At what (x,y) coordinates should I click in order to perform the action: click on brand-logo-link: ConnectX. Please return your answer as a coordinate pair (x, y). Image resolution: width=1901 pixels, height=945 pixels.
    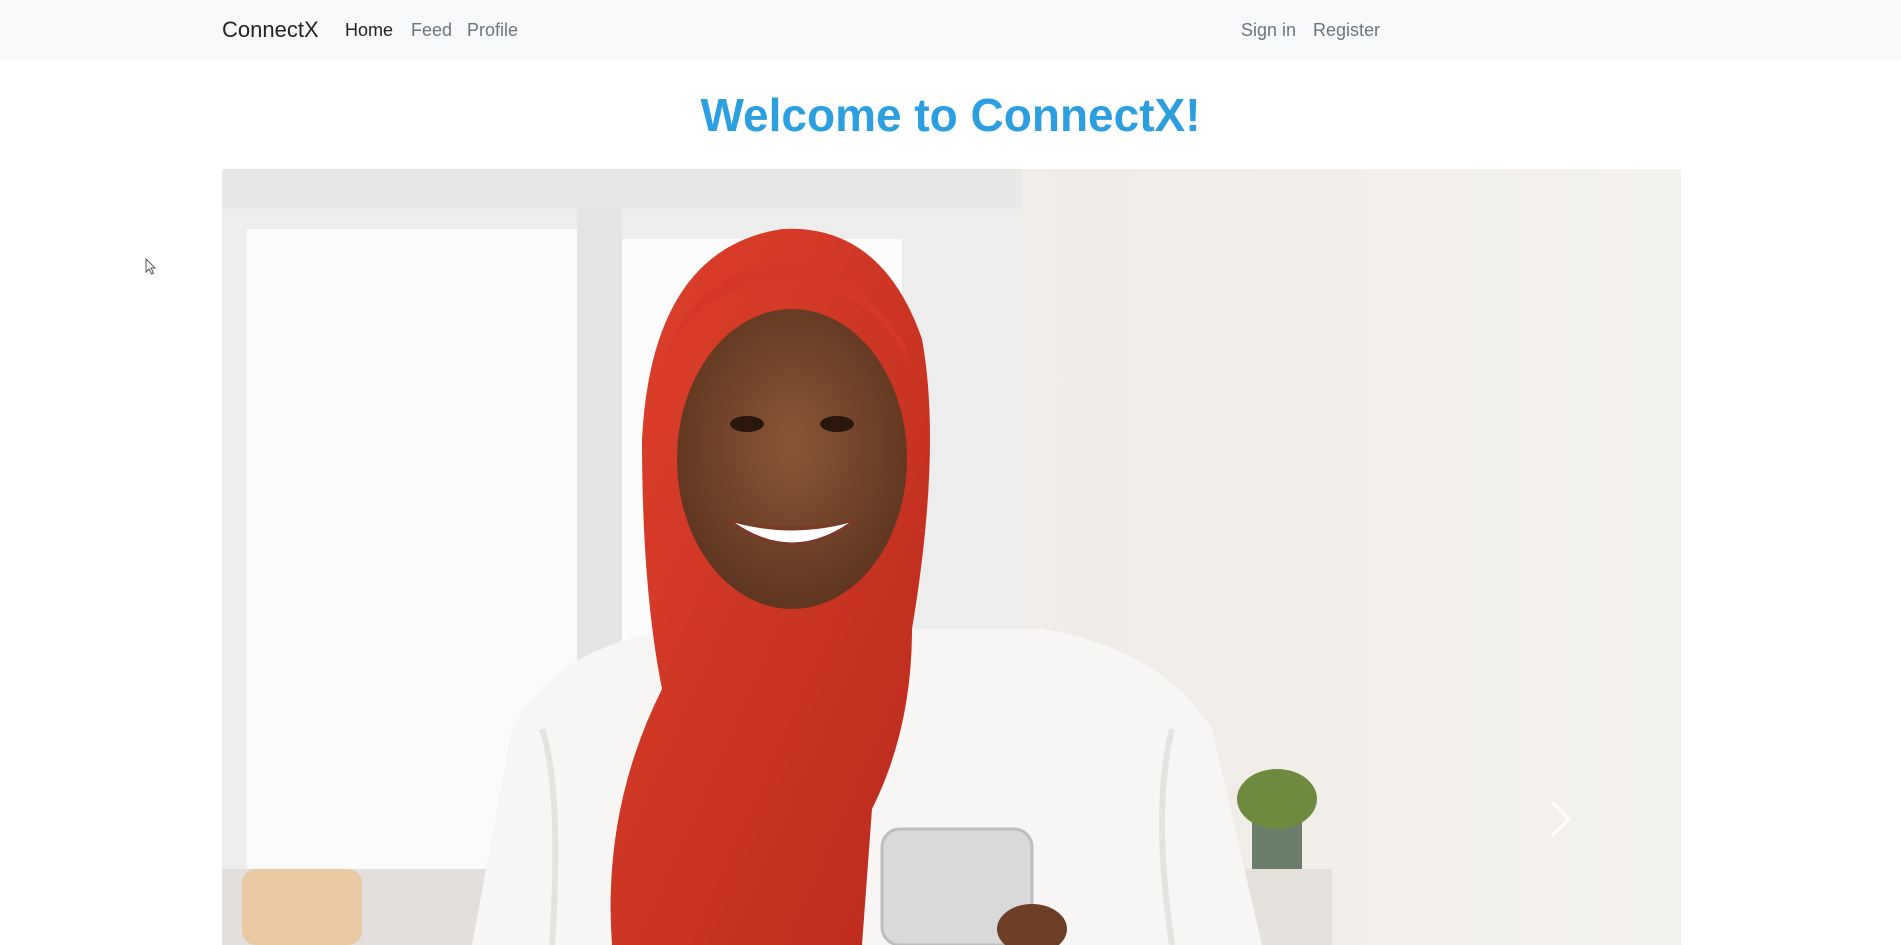
    Looking at the image, I should click on (270, 30).